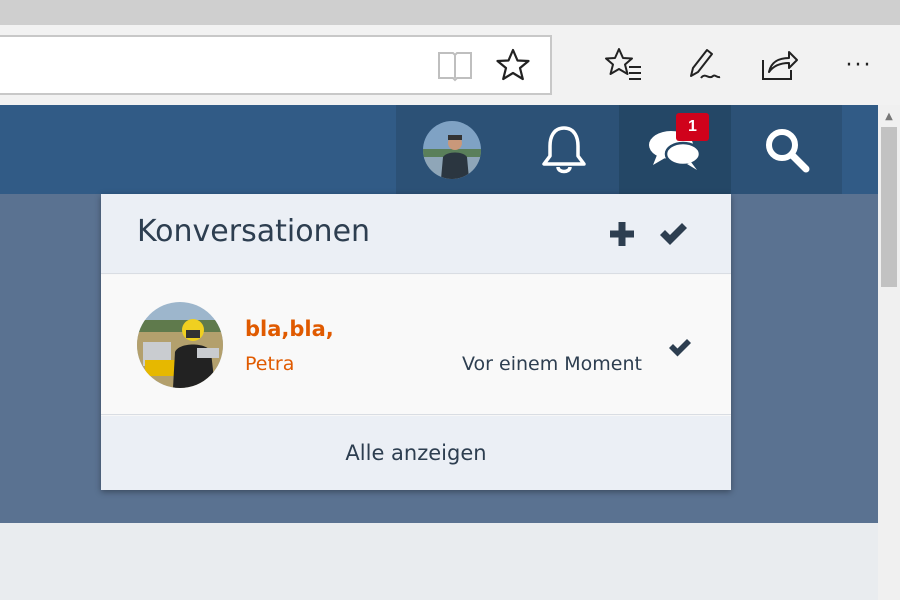 Image resolution: width=900 pixels, height=600 pixels. I want to click on reading-view-icon, so click(455, 65).